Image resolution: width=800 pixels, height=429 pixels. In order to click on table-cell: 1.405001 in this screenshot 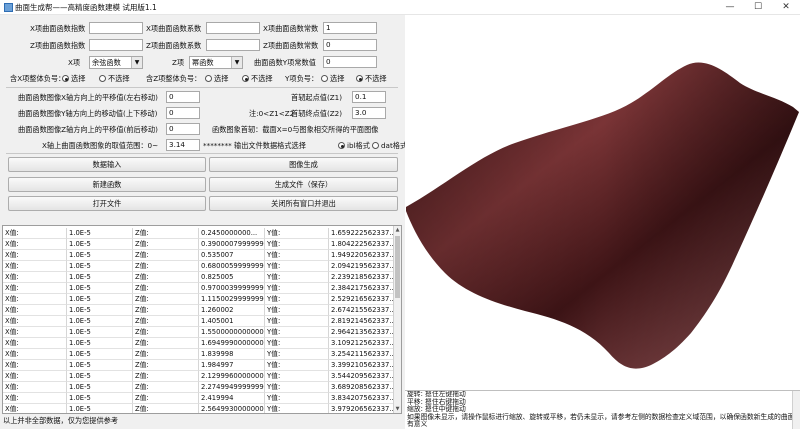, I will do `click(232, 321)`.